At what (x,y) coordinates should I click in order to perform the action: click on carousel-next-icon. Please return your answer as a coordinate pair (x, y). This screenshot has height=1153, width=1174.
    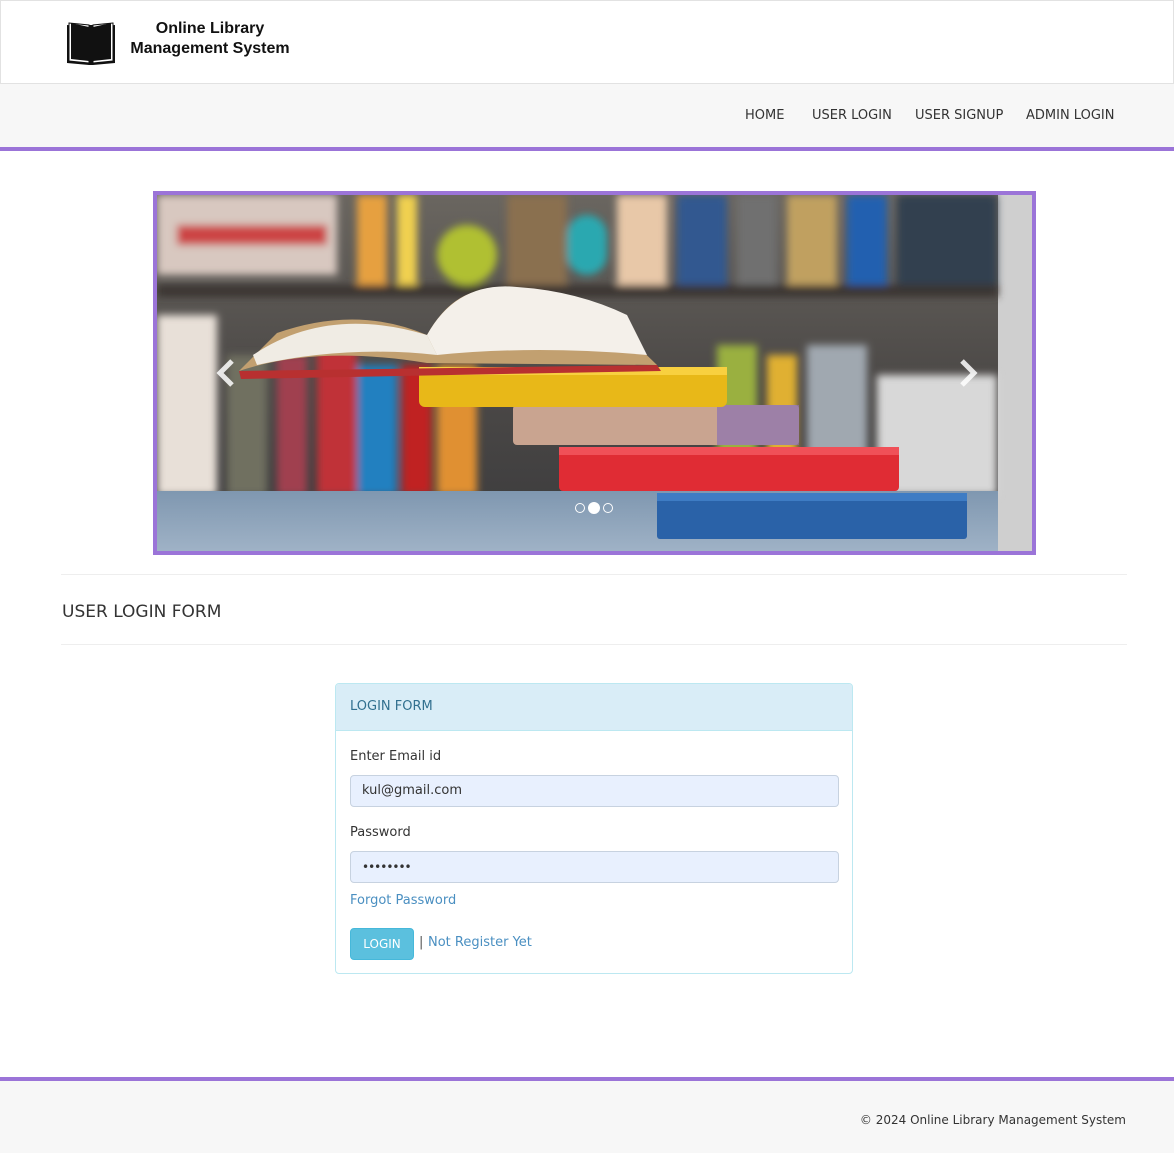
    Looking at the image, I should click on (967, 373).